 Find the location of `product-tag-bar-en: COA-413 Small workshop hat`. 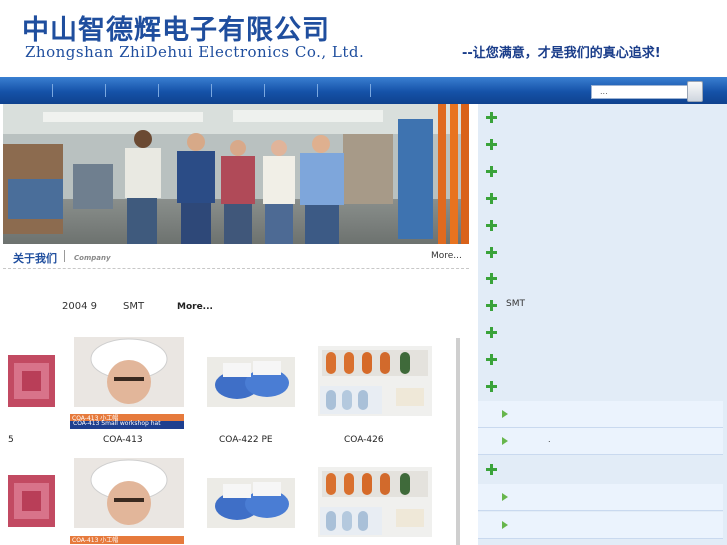

product-tag-bar-en: COA-413 Small workshop hat is located at coordinates (127, 424).